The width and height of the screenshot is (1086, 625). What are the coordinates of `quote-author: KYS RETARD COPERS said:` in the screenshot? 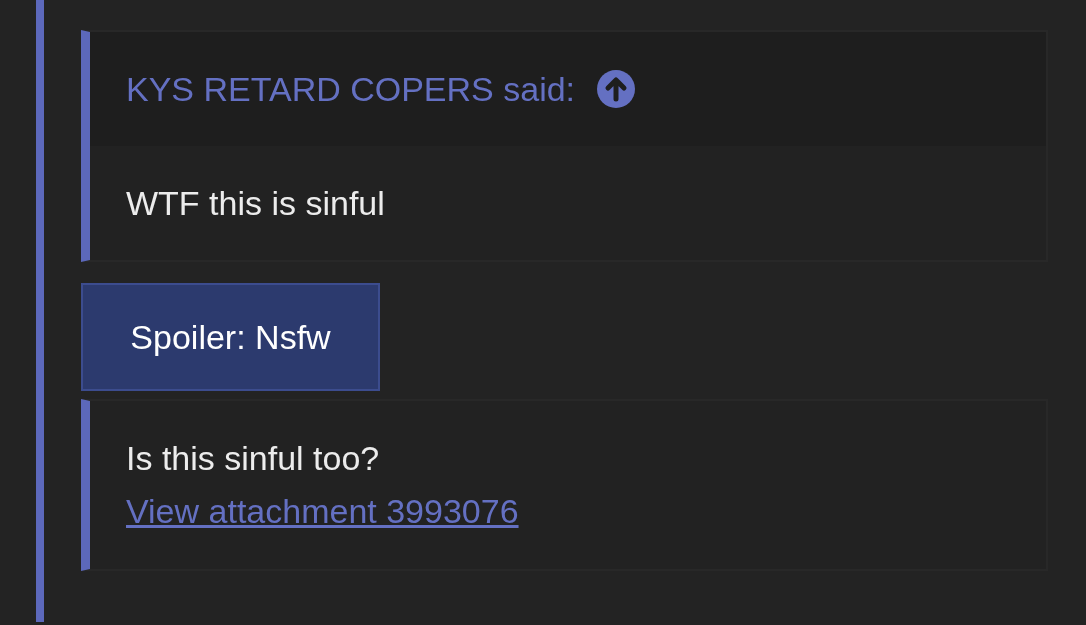 It's located at (351, 89).